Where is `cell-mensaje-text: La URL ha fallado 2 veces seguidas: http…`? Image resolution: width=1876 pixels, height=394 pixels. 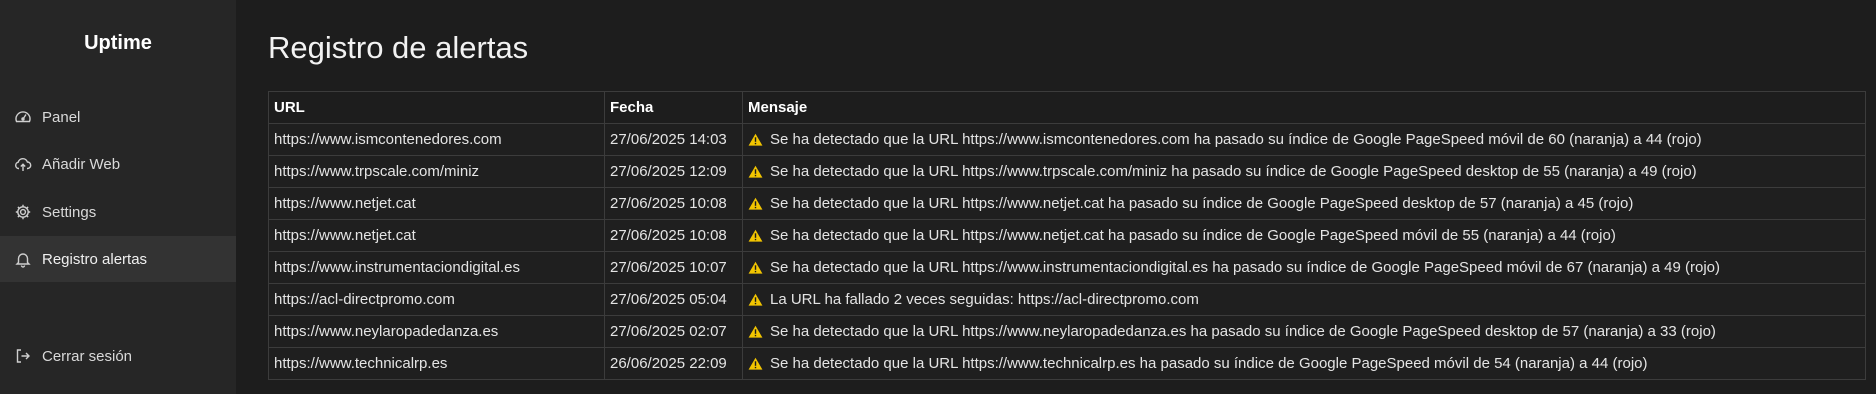
cell-mensaje-text: La URL ha fallado 2 veces seguidas: http… is located at coordinates (984, 299).